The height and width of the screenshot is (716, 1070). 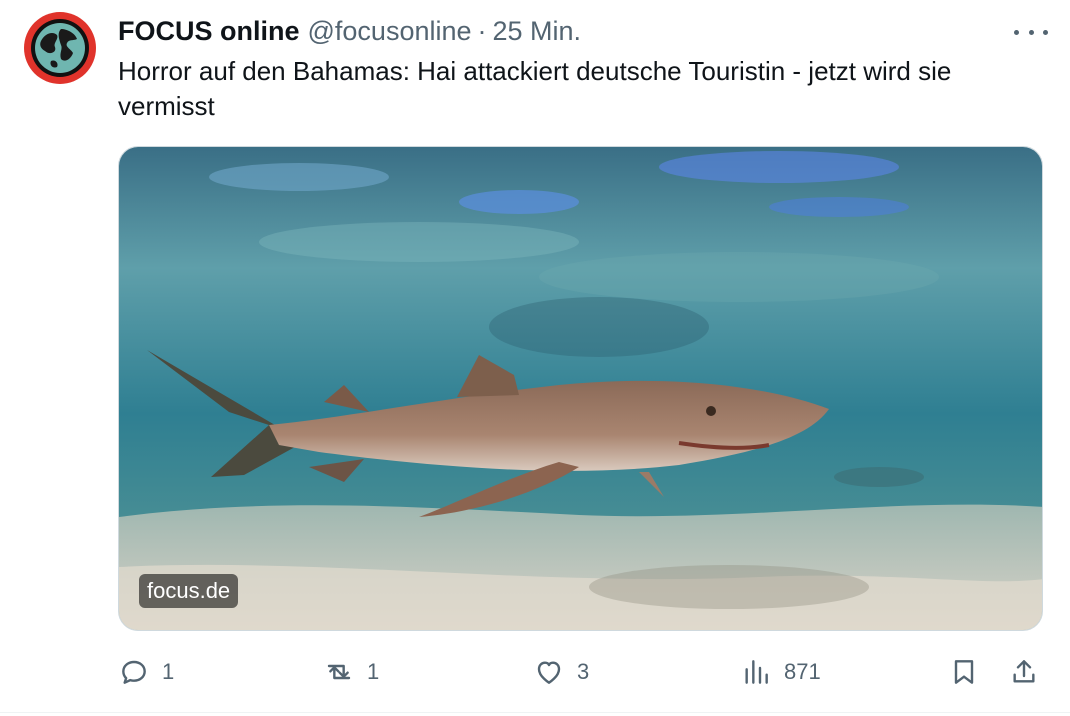 What do you see at coordinates (583, 671) in the screenshot?
I see `like-count: 3` at bounding box center [583, 671].